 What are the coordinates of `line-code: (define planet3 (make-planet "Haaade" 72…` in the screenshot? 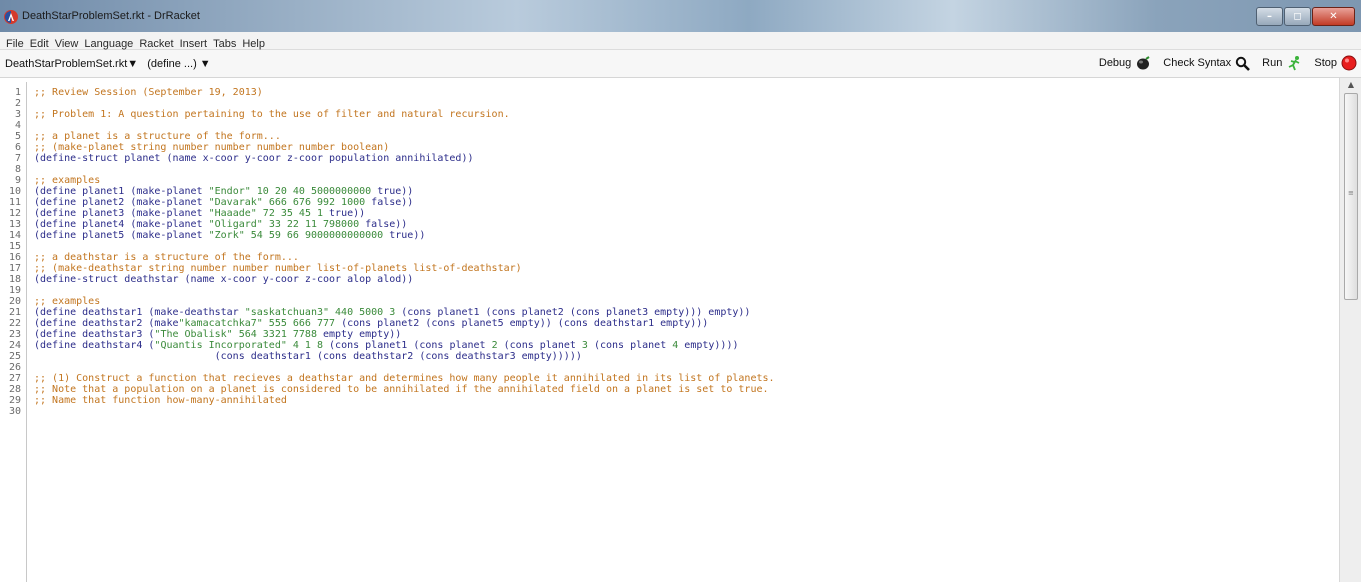 It's located at (199, 213).